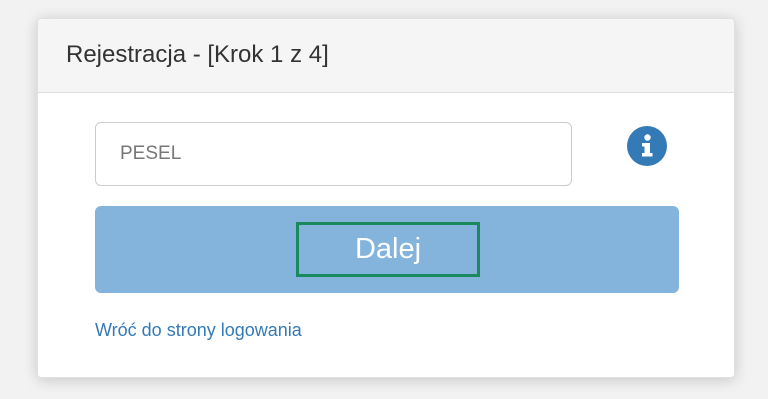  Describe the element at coordinates (197, 54) in the screenshot. I see `panel-title: Rejestracja - [Krok 1 z 4]` at that location.